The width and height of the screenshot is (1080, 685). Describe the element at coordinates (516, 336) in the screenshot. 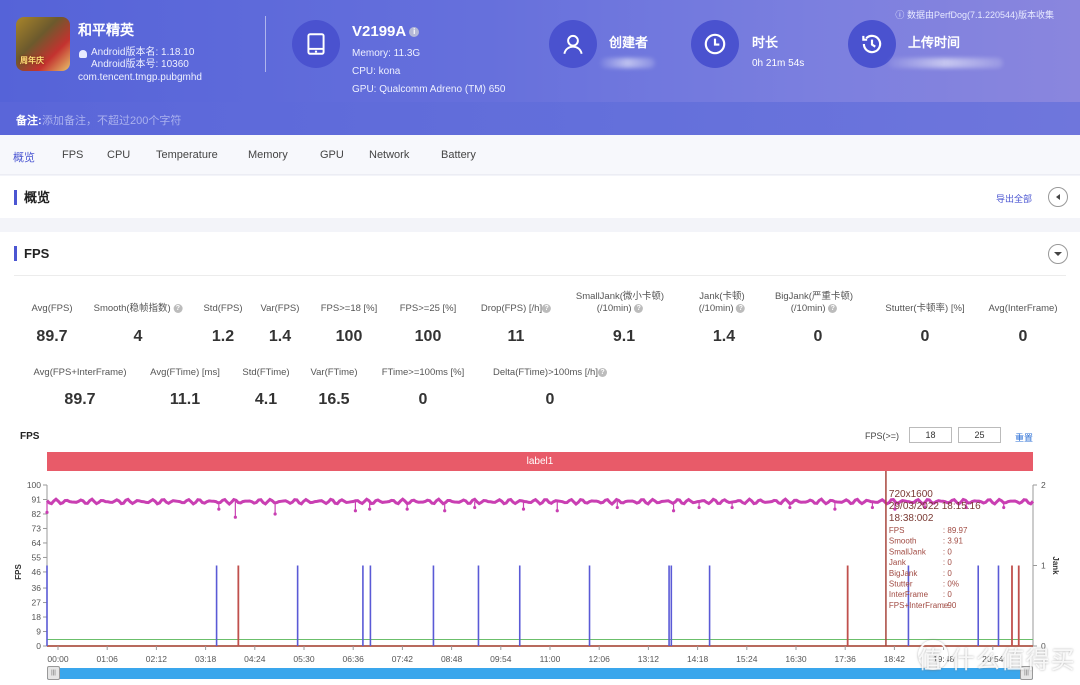

I see `metric-value: 11` at that location.